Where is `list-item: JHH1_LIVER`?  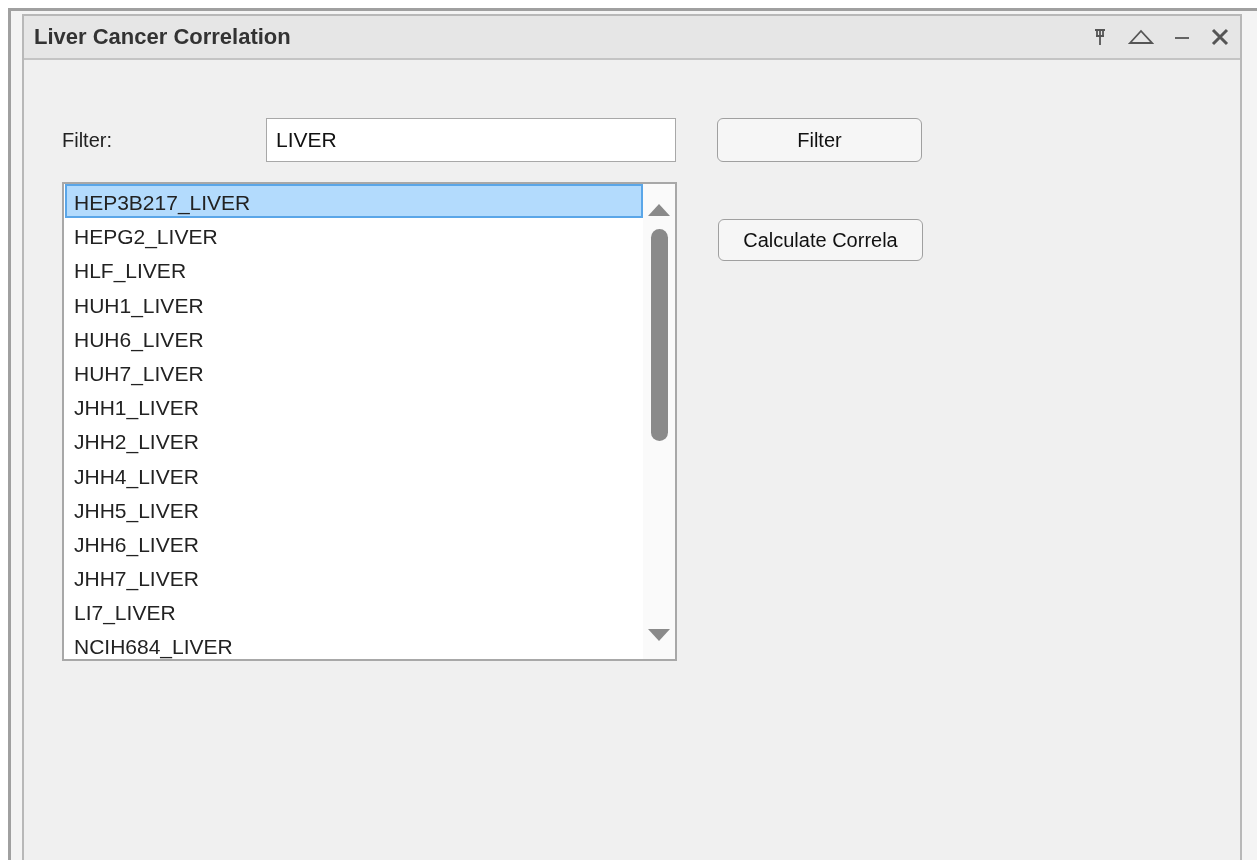 list-item: JHH1_LIVER is located at coordinates (354, 406).